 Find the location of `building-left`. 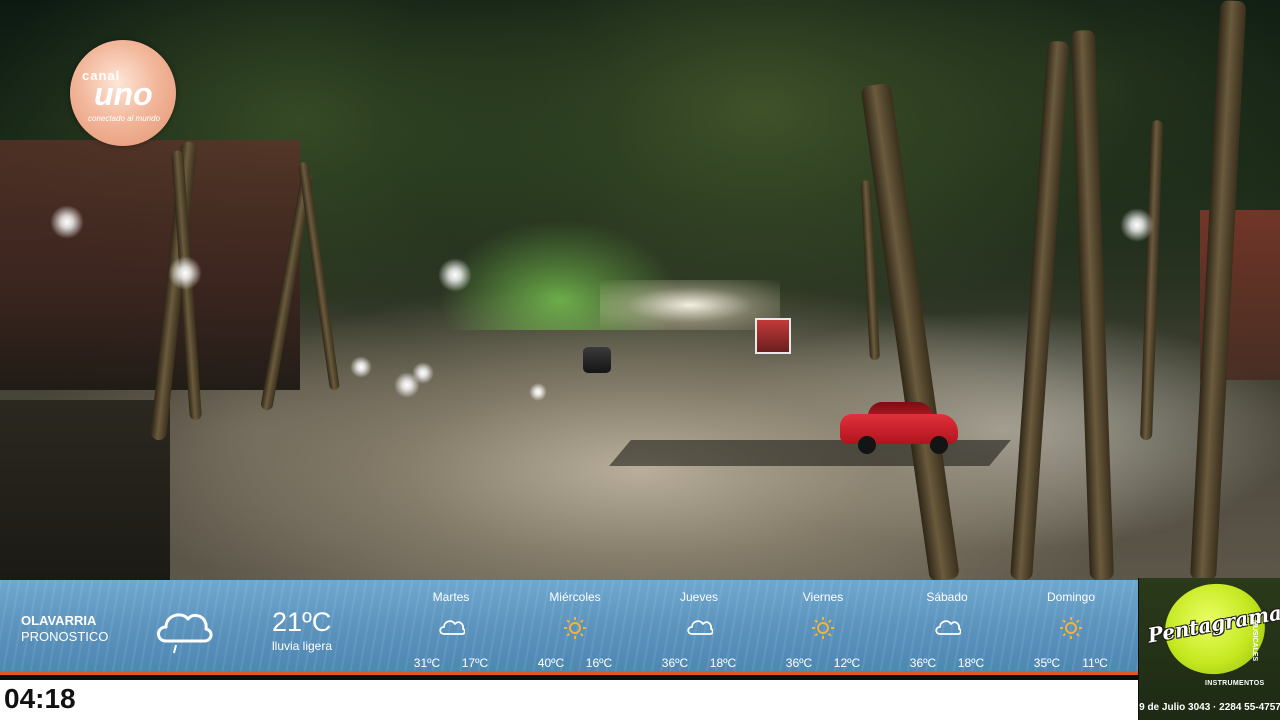

building-left is located at coordinates (150, 265).